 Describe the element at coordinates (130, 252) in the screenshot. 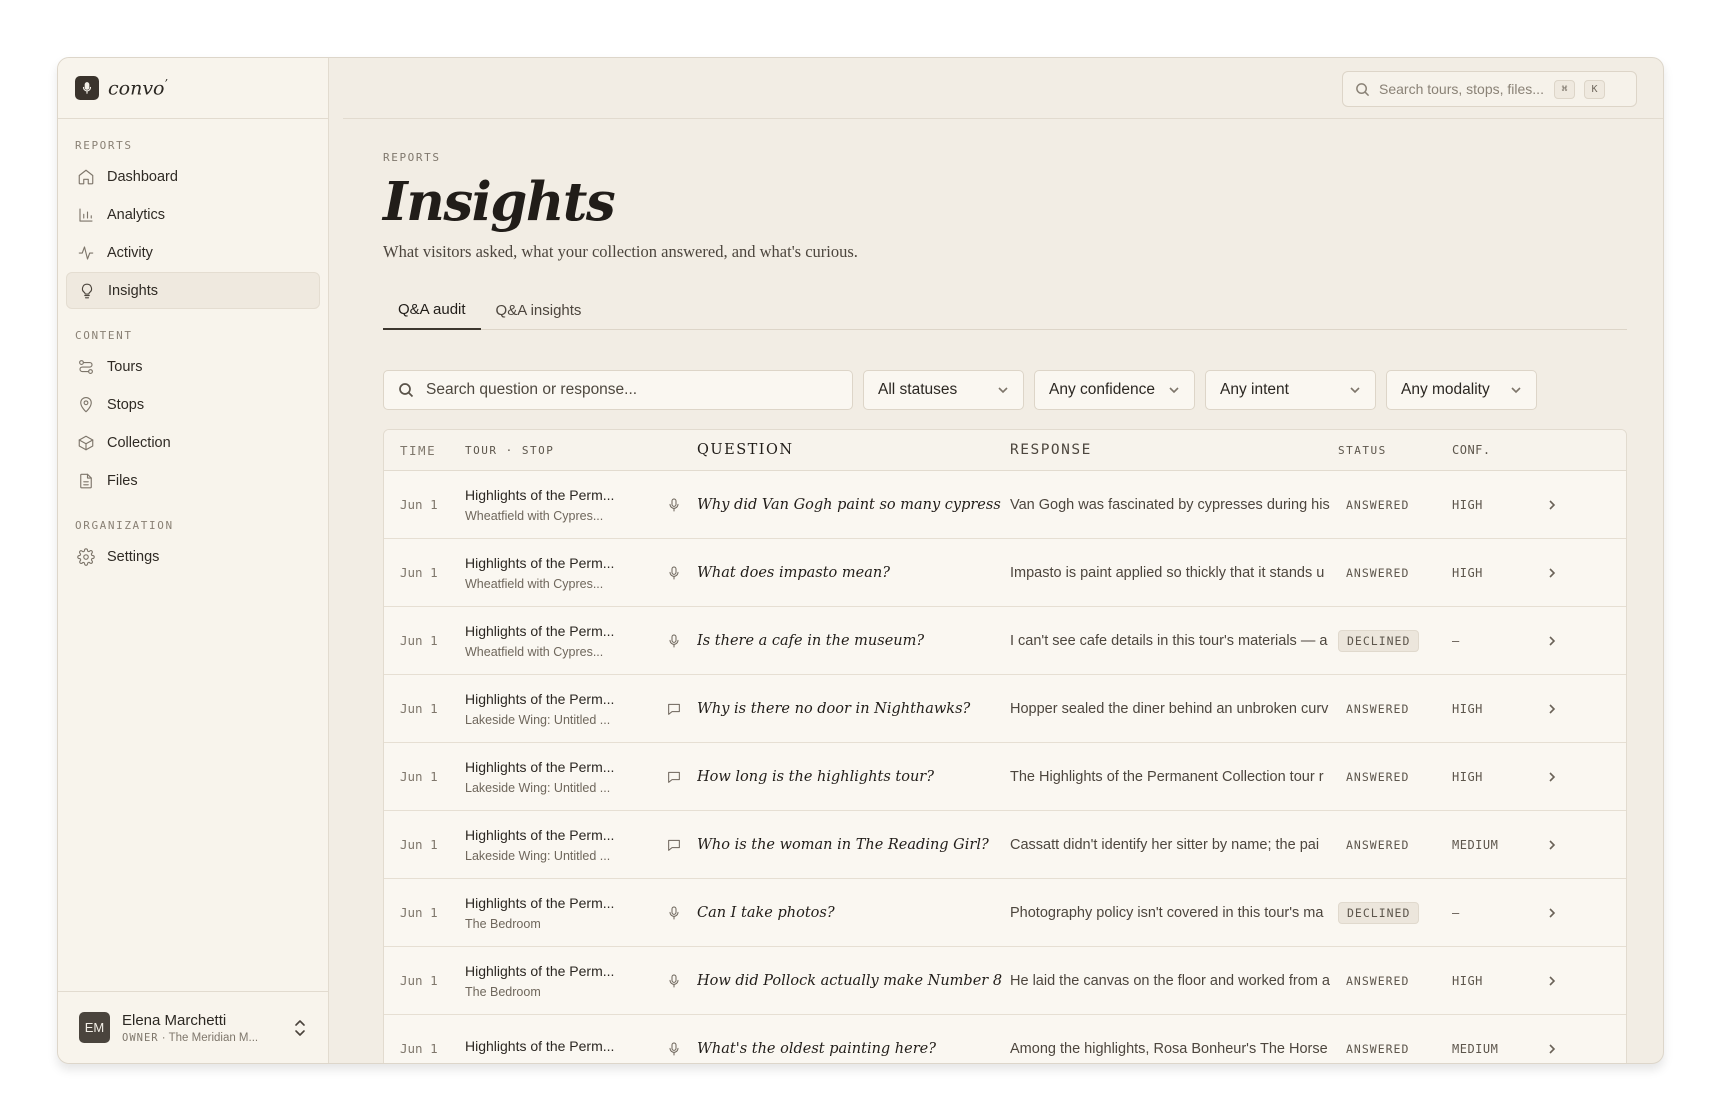

I see `sidebar-item-label: Activity` at that location.